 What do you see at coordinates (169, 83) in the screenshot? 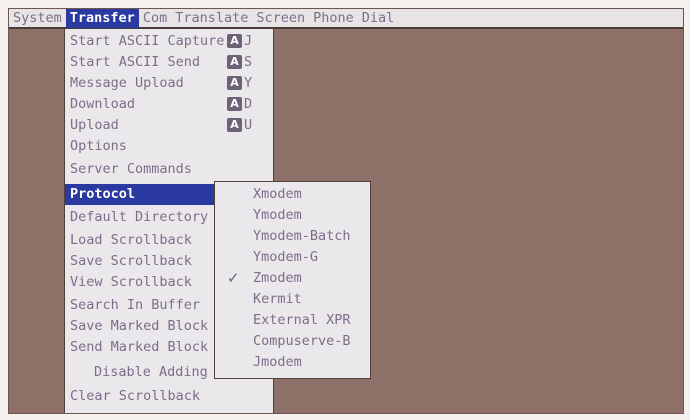
I see `menu-item-message-upload: Message Upload A Y` at bounding box center [169, 83].